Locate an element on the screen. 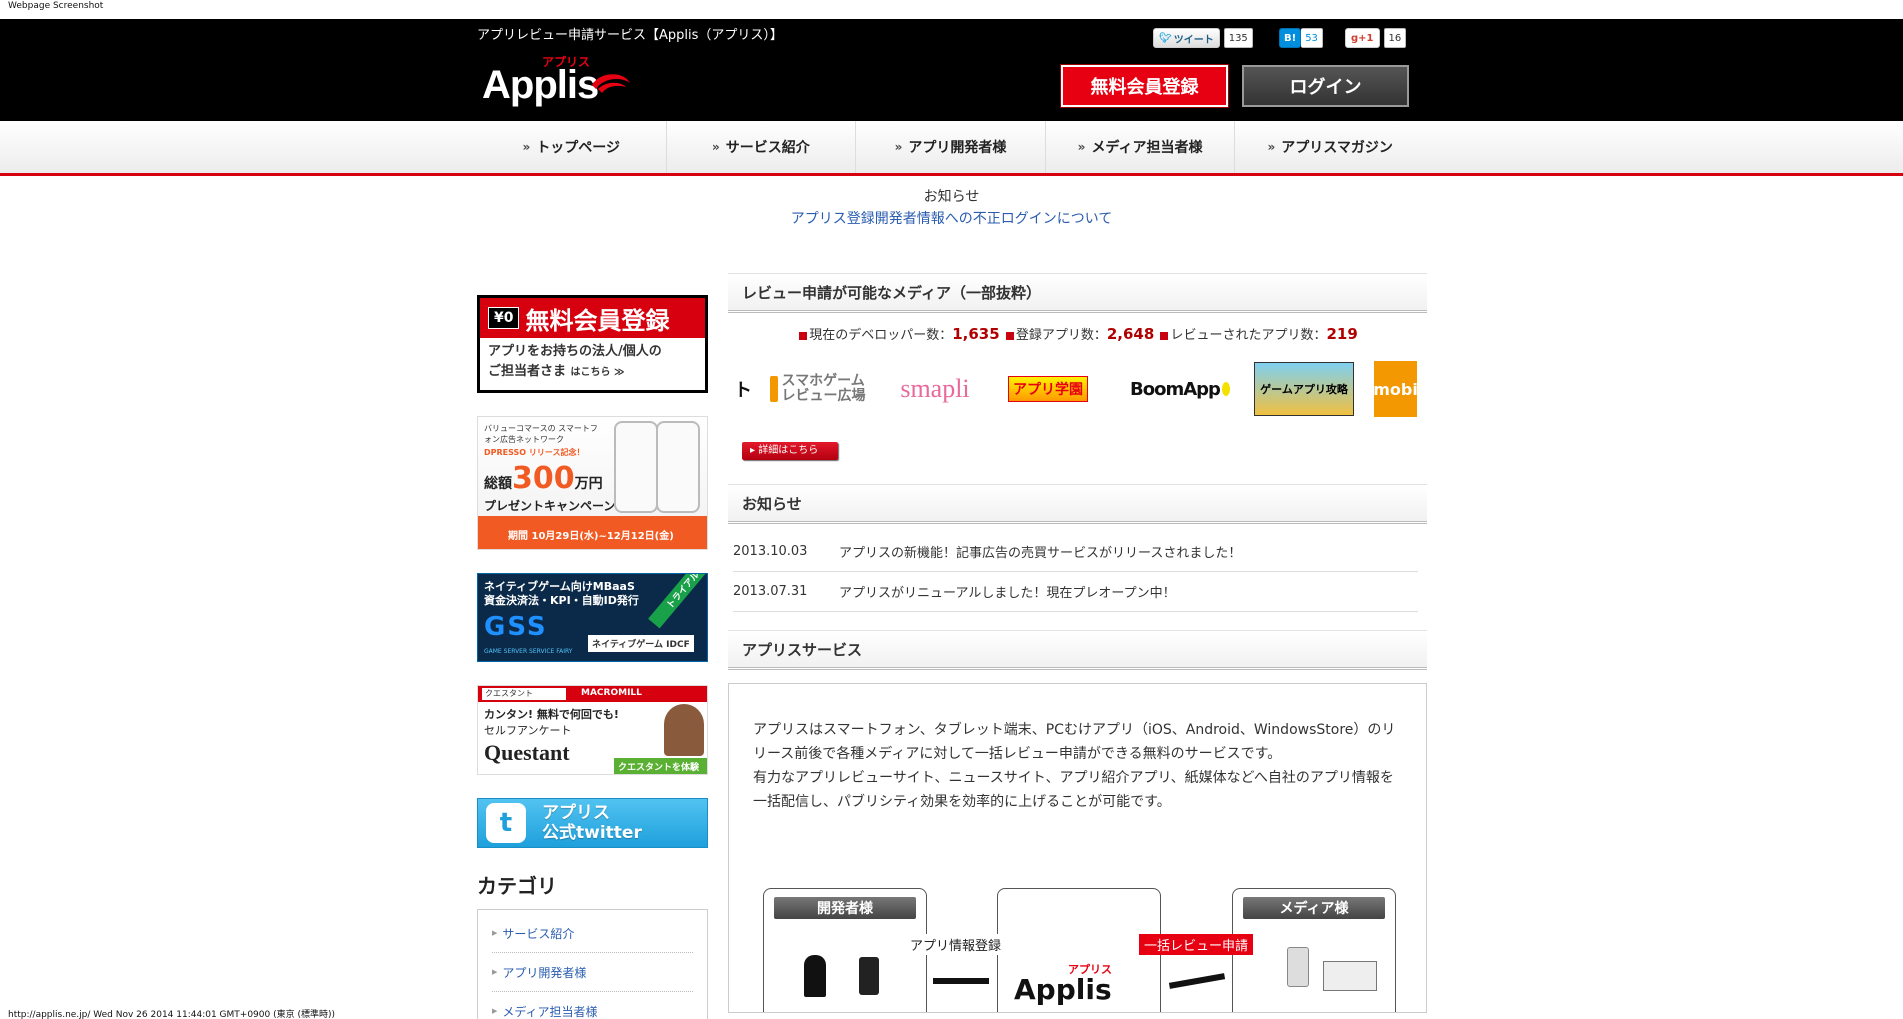 Image resolution: width=1903 pixels, height=1019 pixels. tweet-label: ツイート is located at coordinates (1193, 40).